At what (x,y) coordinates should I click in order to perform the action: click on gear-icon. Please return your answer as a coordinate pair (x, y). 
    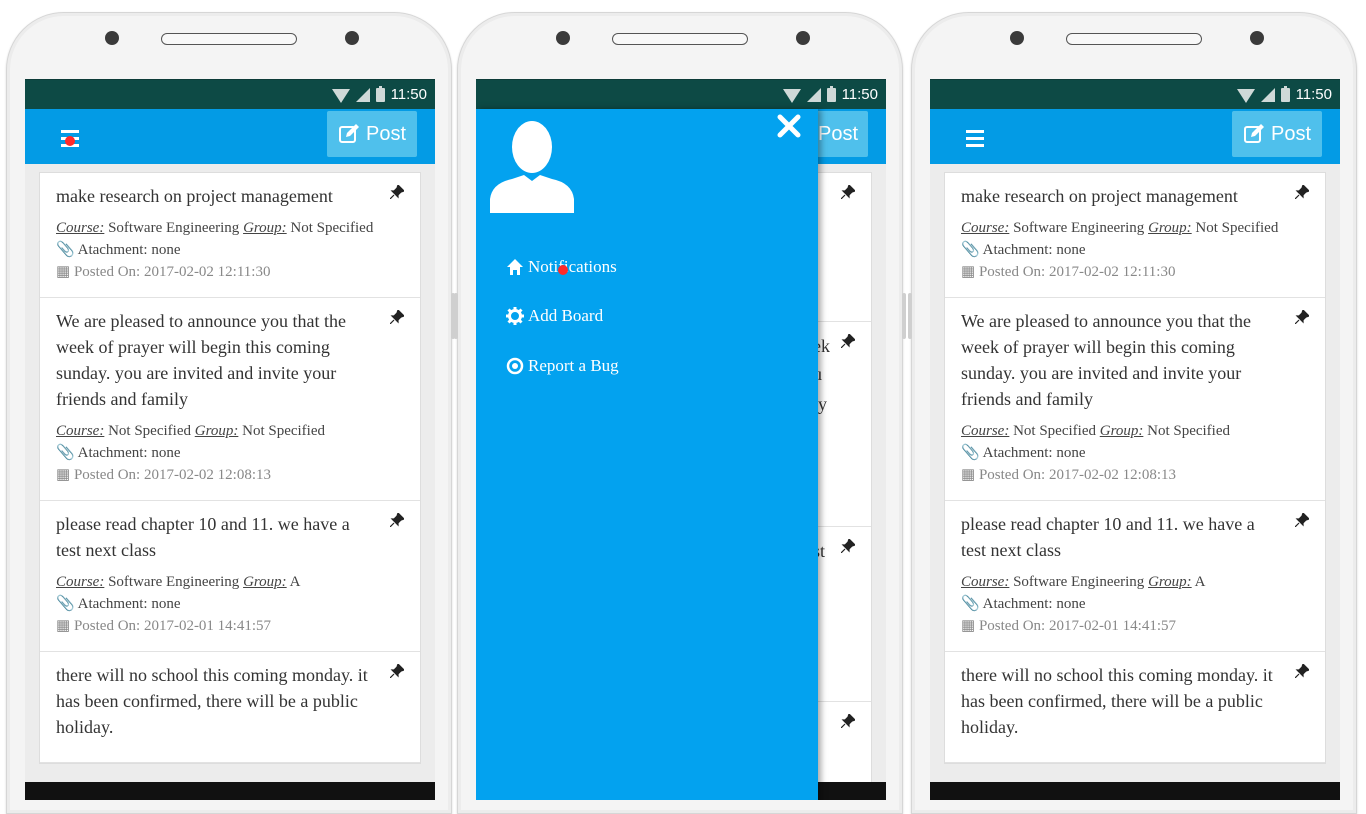
    Looking at the image, I should click on (515, 316).